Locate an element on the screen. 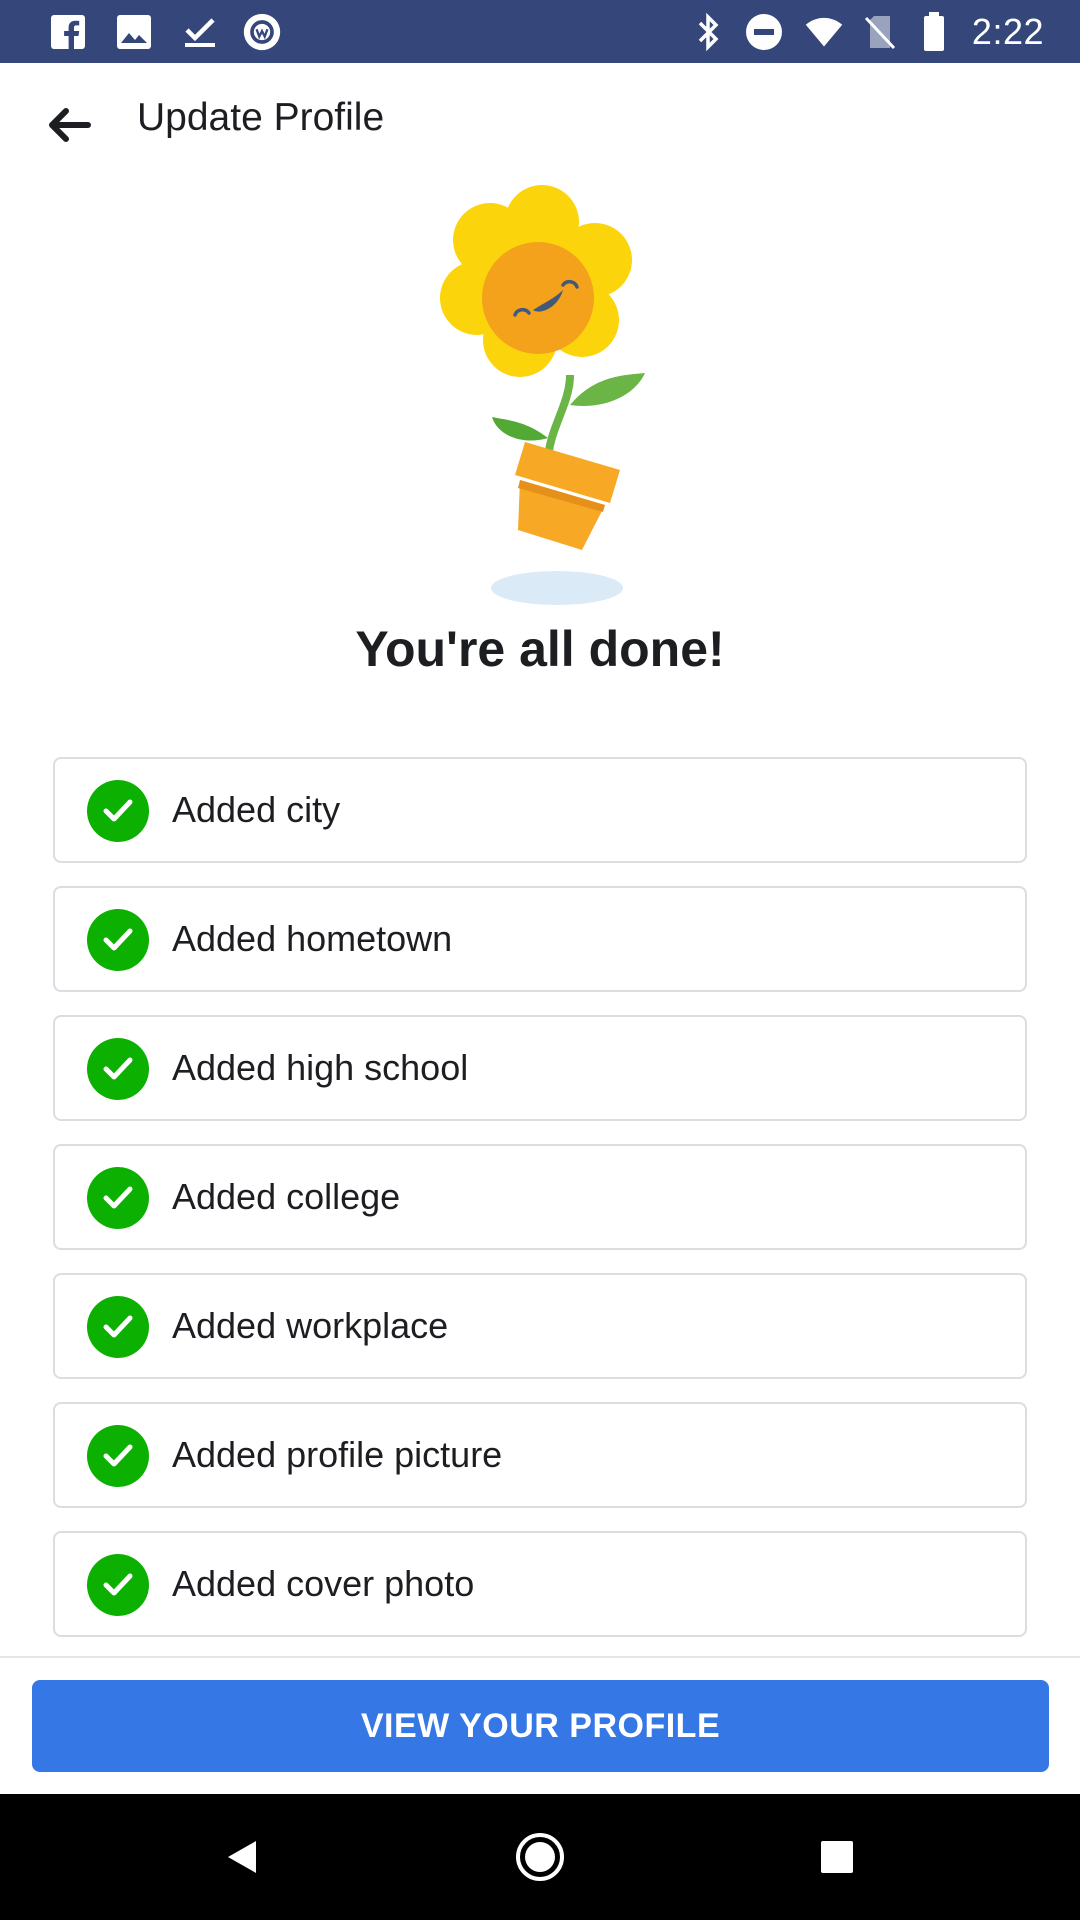 Image resolution: width=1080 pixels, height=1920 pixels. page-title: Update Profile is located at coordinates (261, 117).